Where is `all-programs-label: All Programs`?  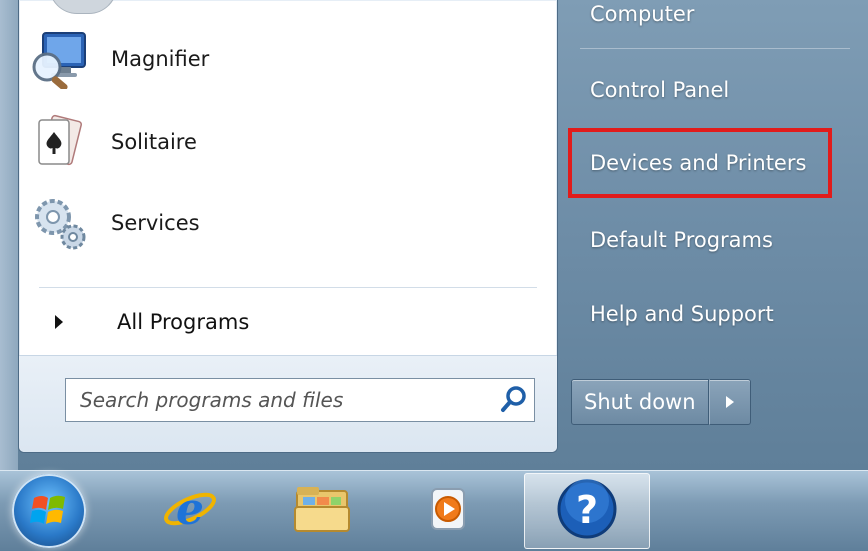 all-programs-label: All Programs is located at coordinates (183, 322).